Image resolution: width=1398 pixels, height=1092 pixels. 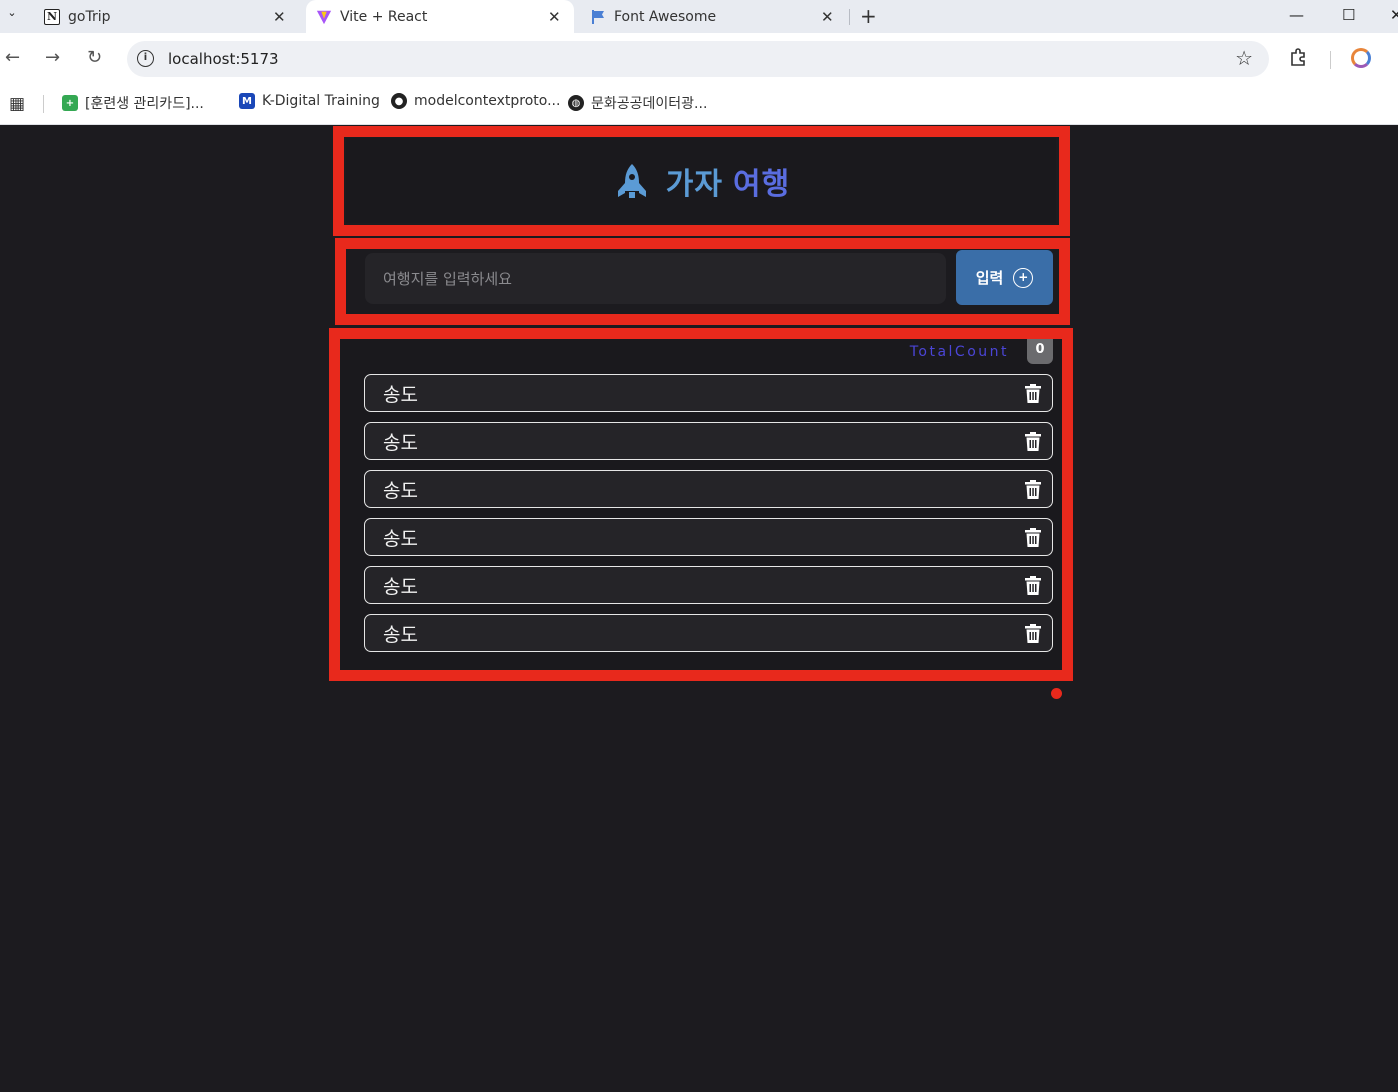 What do you see at coordinates (440, 16) in the screenshot?
I see `tab-vite-react: Vite + React ✕` at bounding box center [440, 16].